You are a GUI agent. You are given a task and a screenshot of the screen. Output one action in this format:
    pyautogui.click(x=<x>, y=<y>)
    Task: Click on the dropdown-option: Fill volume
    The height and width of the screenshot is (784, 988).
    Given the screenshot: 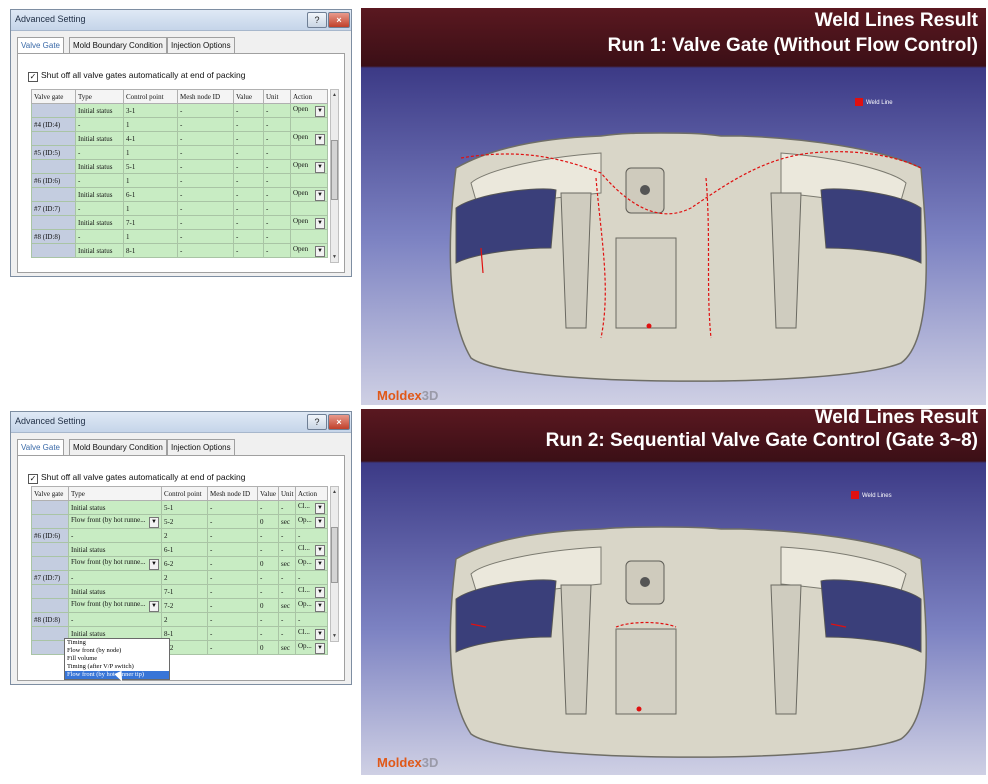 What is the action you would take?
    pyautogui.click(x=117, y=659)
    